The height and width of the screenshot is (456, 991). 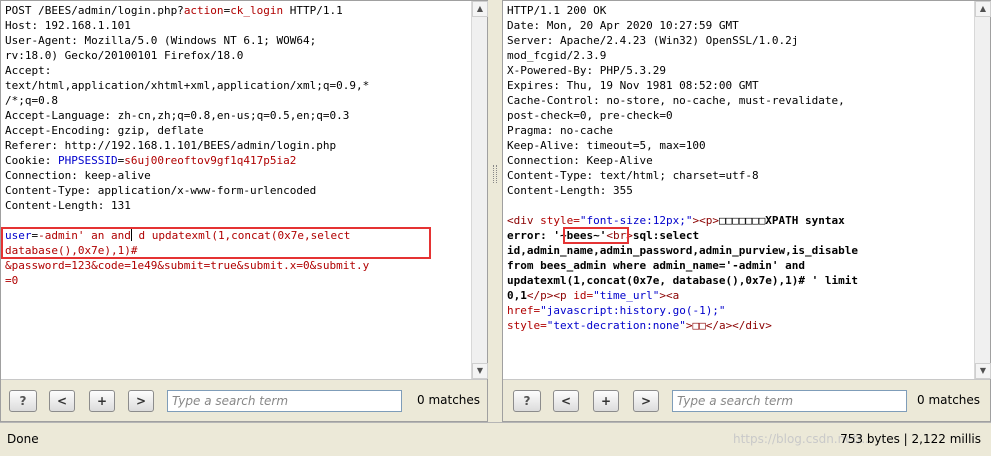 What do you see at coordinates (982, 190) in the screenshot?
I see `response-scrollbar: ▲ ▼` at bounding box center [982, 190].